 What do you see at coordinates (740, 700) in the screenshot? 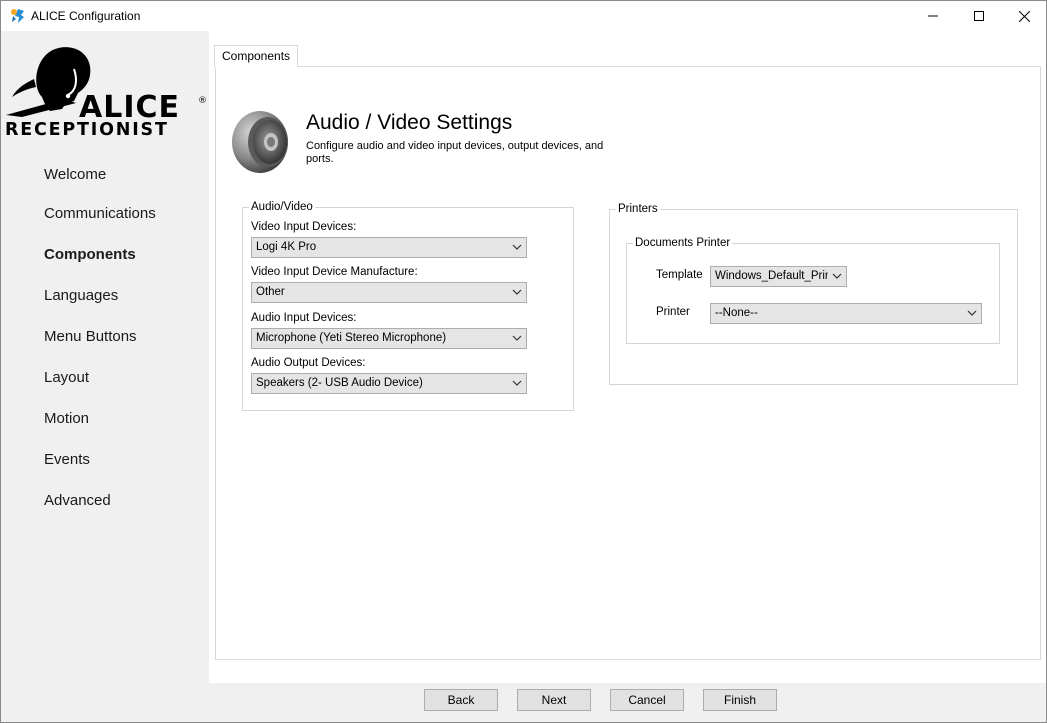
I see `finish-button: Finish` at bounding box center [740, 700].